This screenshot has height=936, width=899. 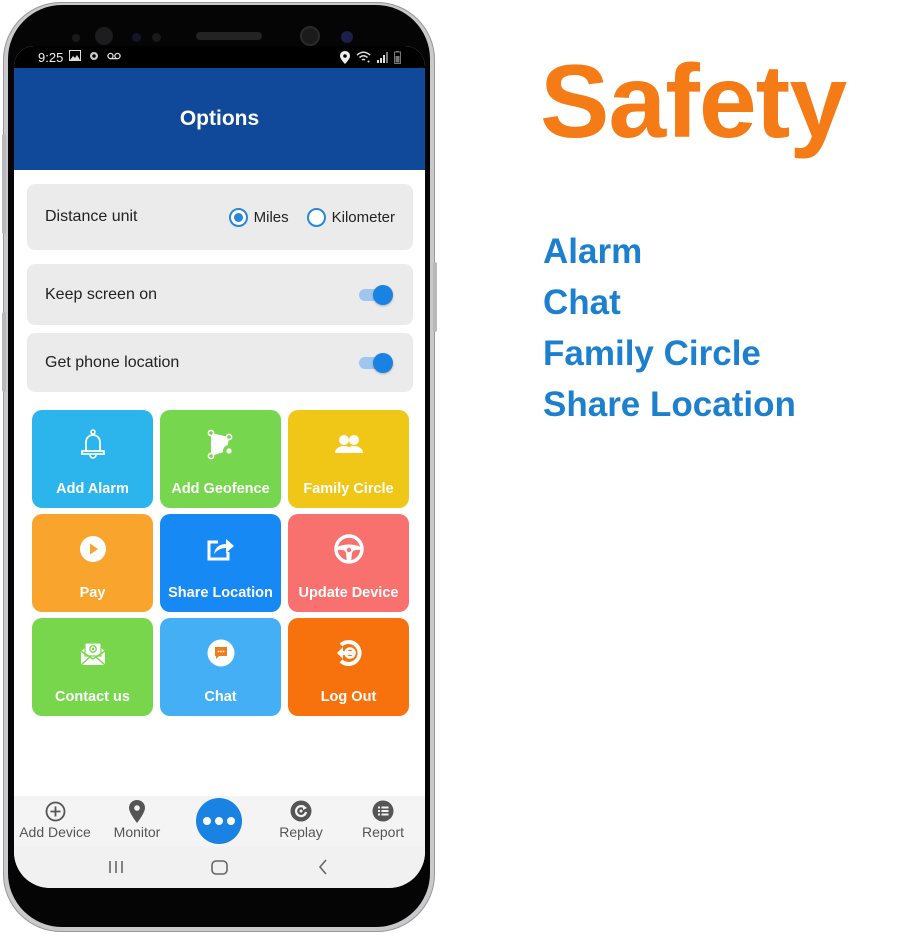 I want to click on miles-radio: Miles, so click(x=258, y=217).